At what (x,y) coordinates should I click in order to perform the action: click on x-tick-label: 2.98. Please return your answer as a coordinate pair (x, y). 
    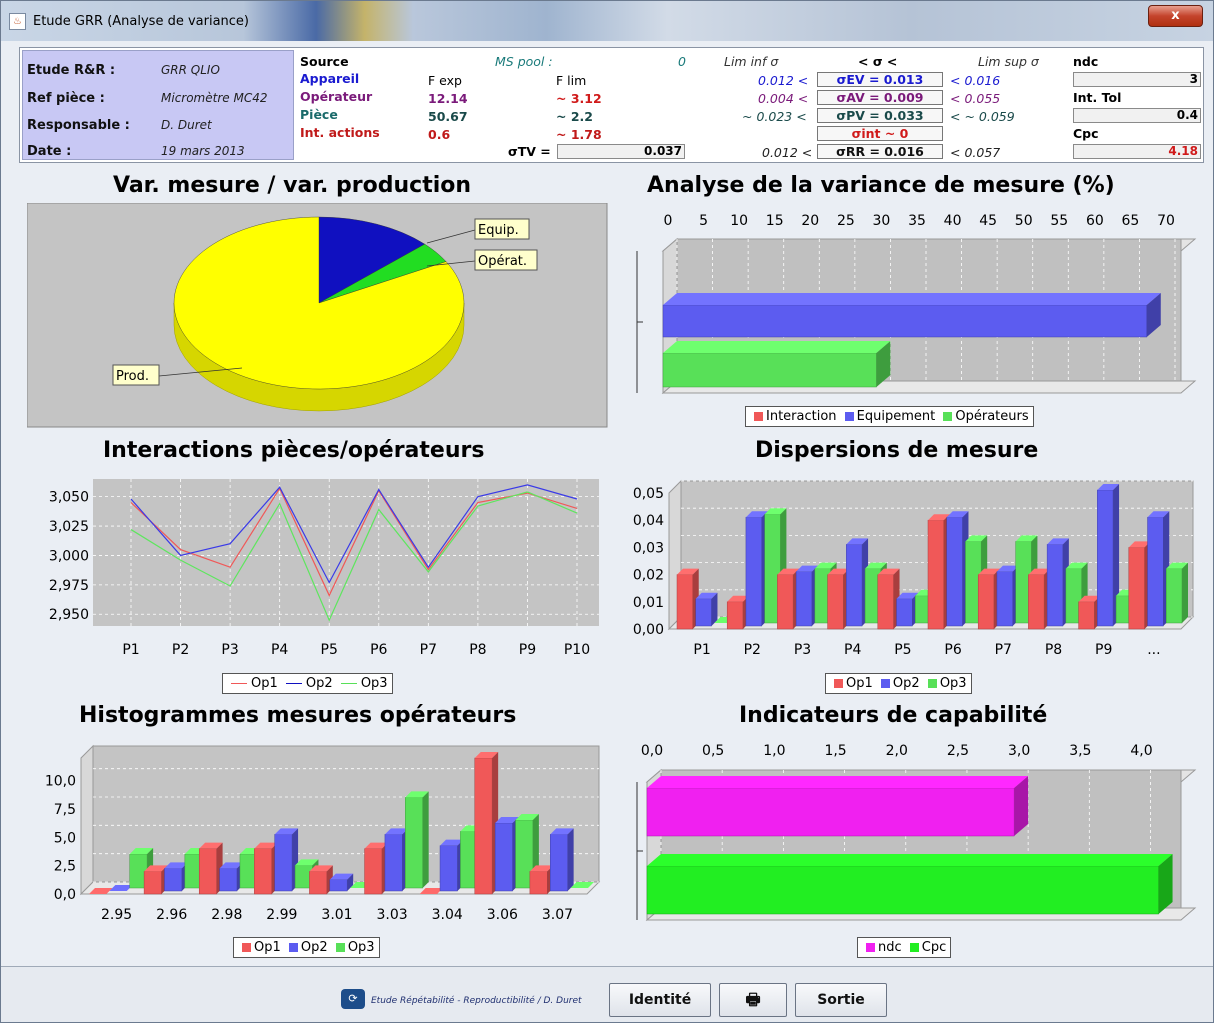
    Looking at the image, I should click on (226, 915).